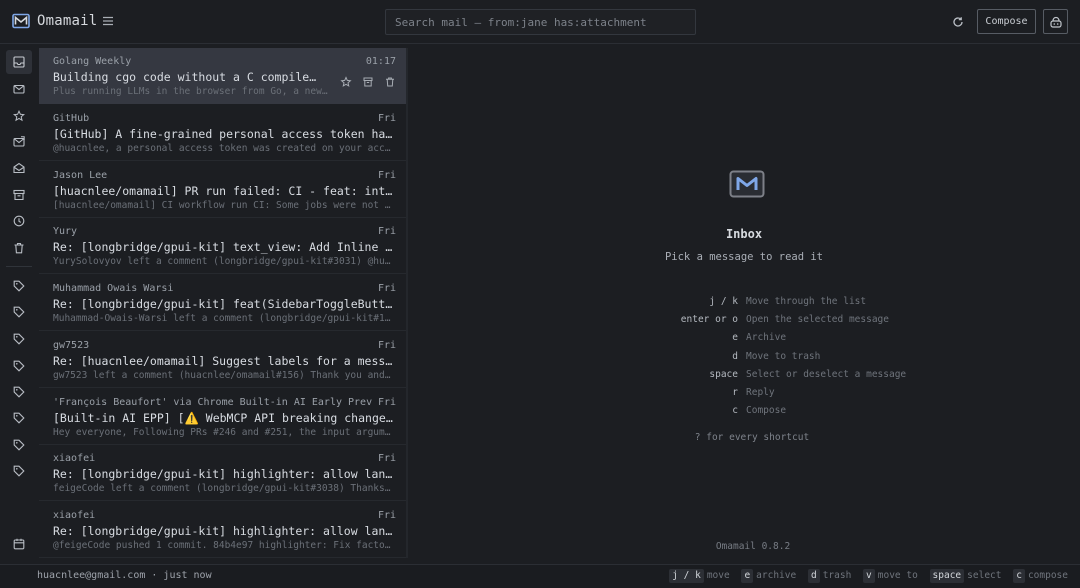  What do you see at coordinates (80, 175) in the screenshot?
I see `message-sender: Jason Lee` at bounding box center [80, 175].